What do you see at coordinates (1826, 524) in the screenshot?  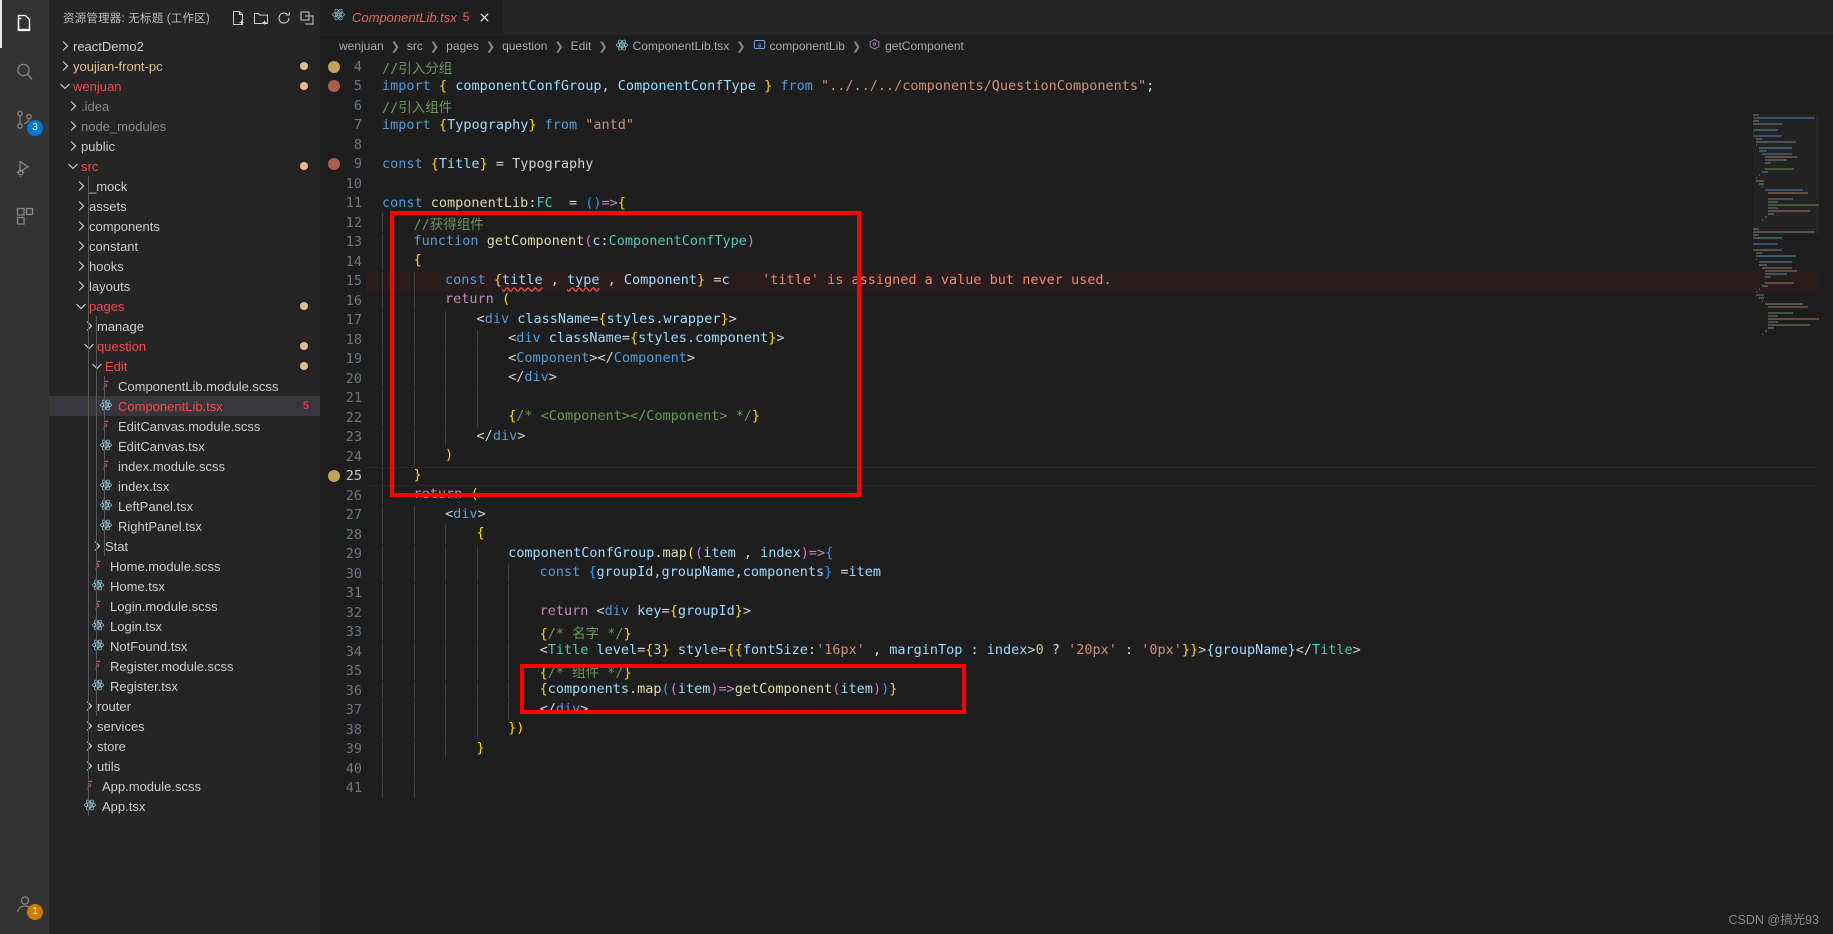 I see `editor-scrollbar` at bounding box center [1826, 524].